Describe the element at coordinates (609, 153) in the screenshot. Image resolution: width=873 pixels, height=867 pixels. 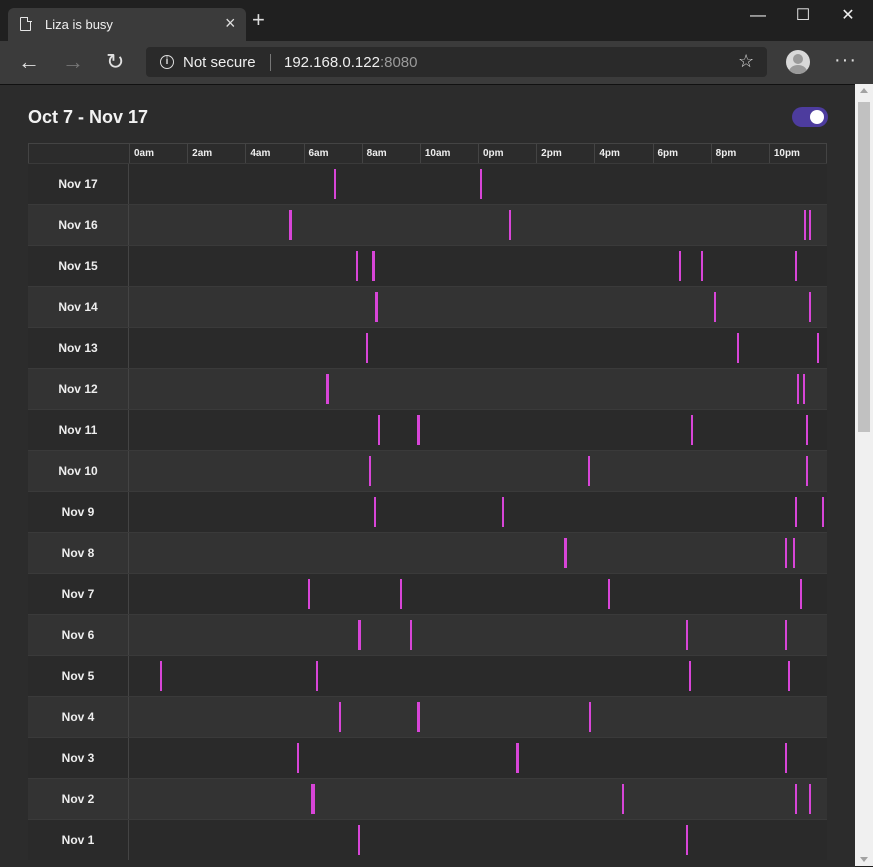
I see `hour-label: 4pm` at that location.